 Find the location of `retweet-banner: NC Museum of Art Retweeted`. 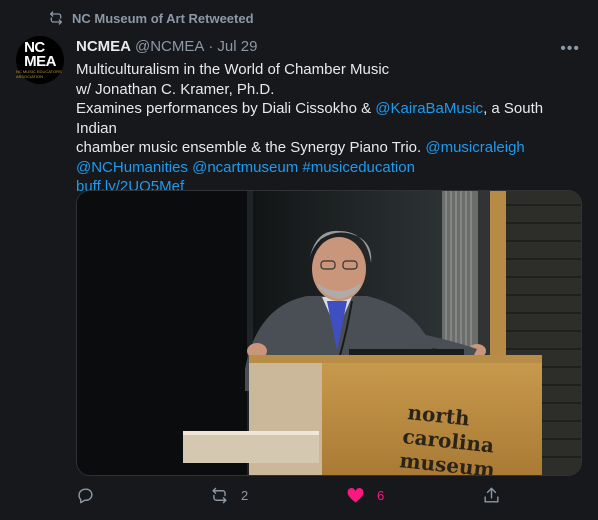

retweet-banner: NC Museum of Art Retweeted is located at coordinates (151, 18).